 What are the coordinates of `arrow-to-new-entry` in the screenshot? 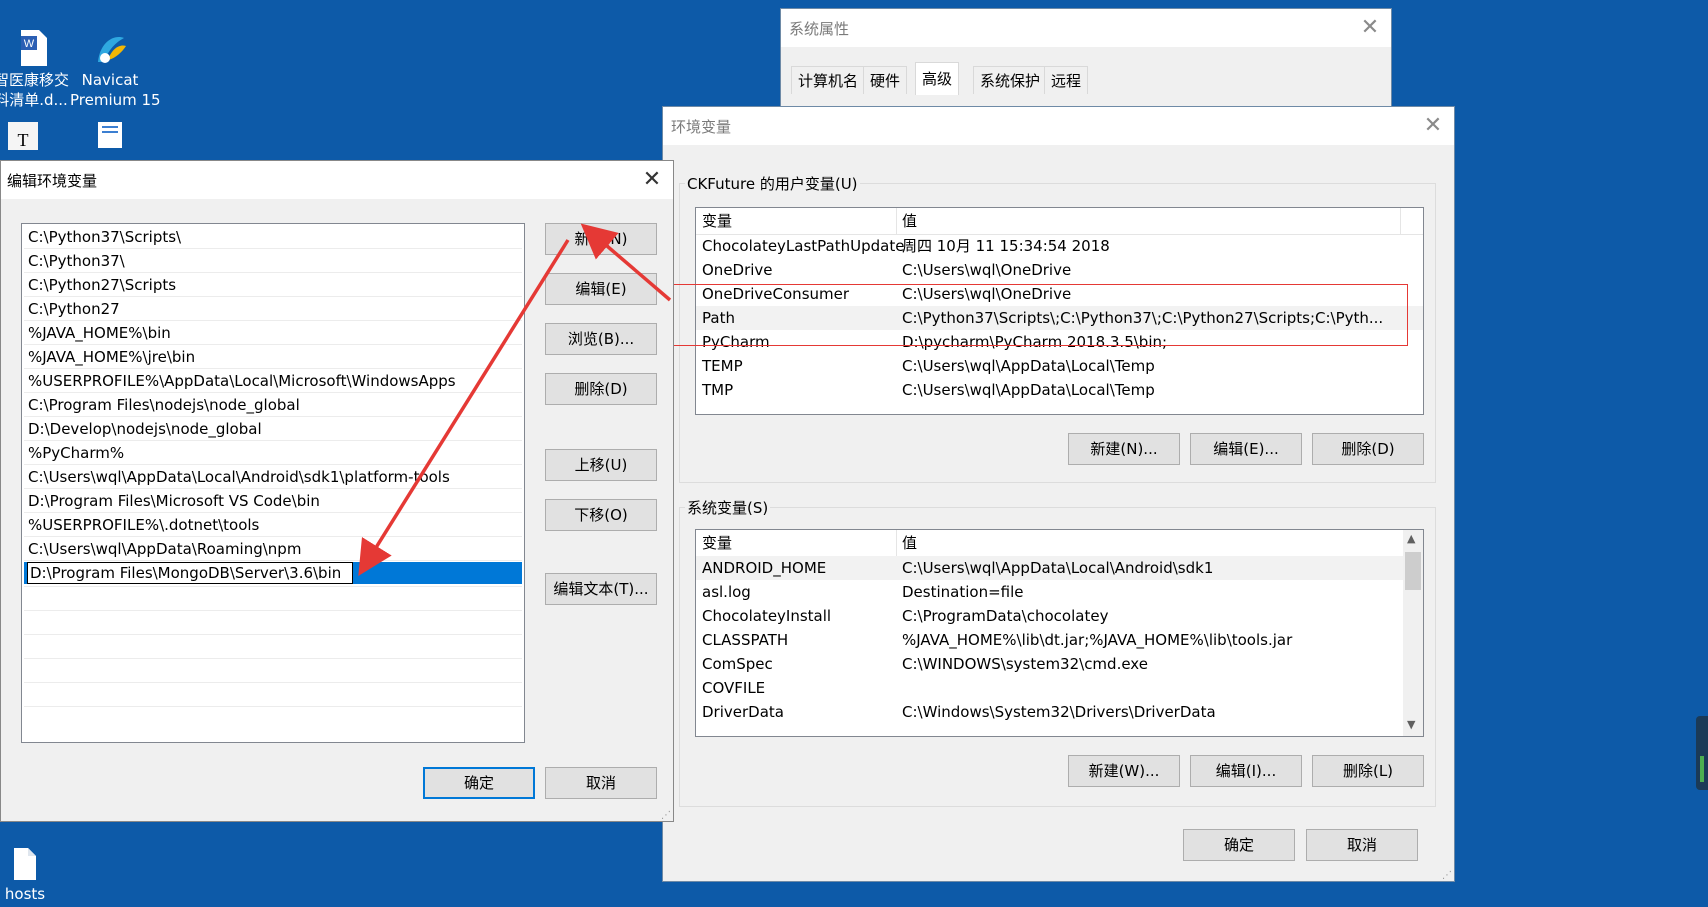 It's located at (464, 407).